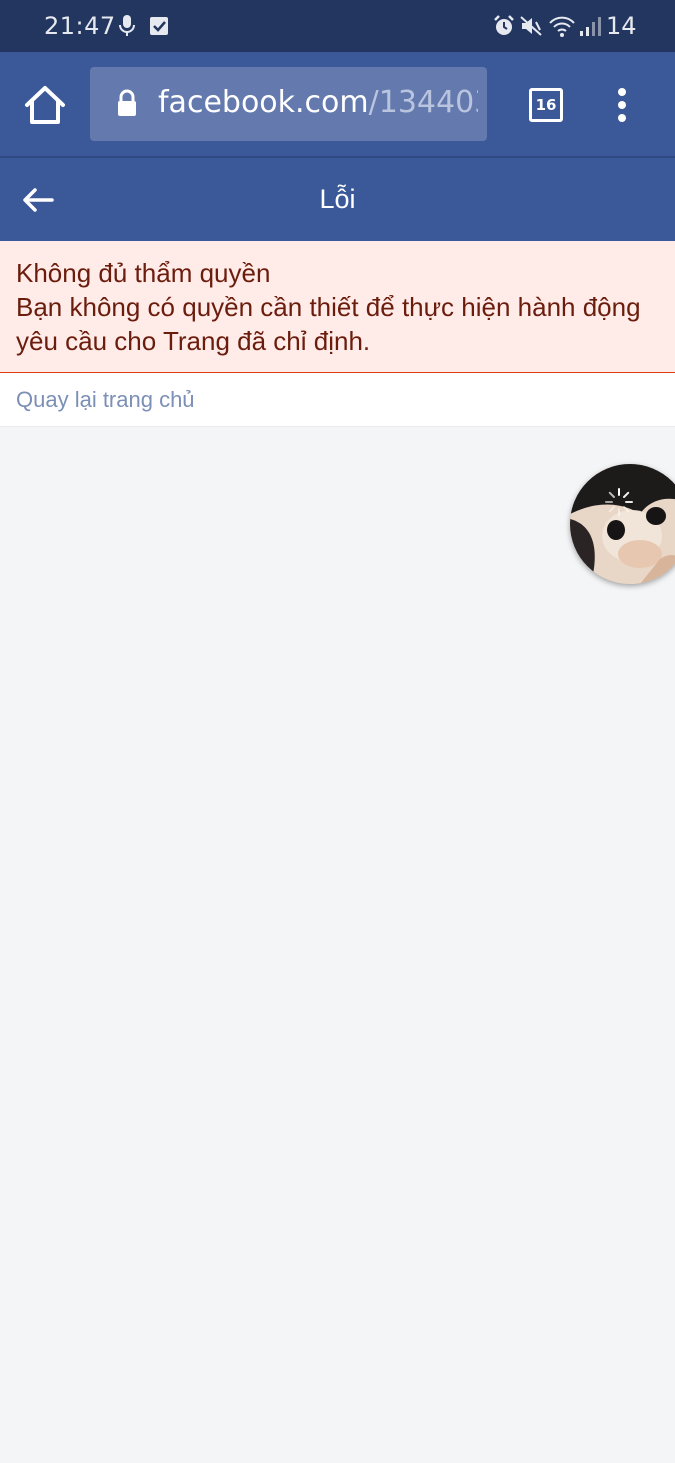 Image resolution: width=675 pixels, height=1463 pixels. What do you see at coordinates (105, 400) in the screenshot?
I see `back-home-link: Quay lại trang chủ` at bounding box center [105, 400].